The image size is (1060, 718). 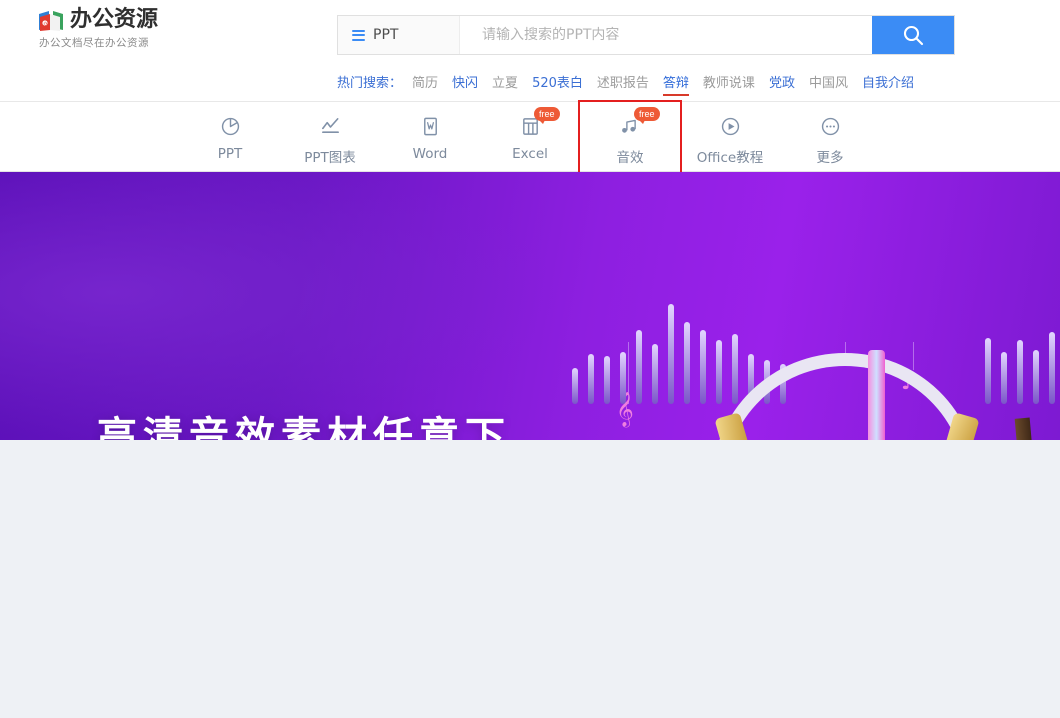 I want to click on hot-search-item-5: 答辩, so click(x=675, y=84).